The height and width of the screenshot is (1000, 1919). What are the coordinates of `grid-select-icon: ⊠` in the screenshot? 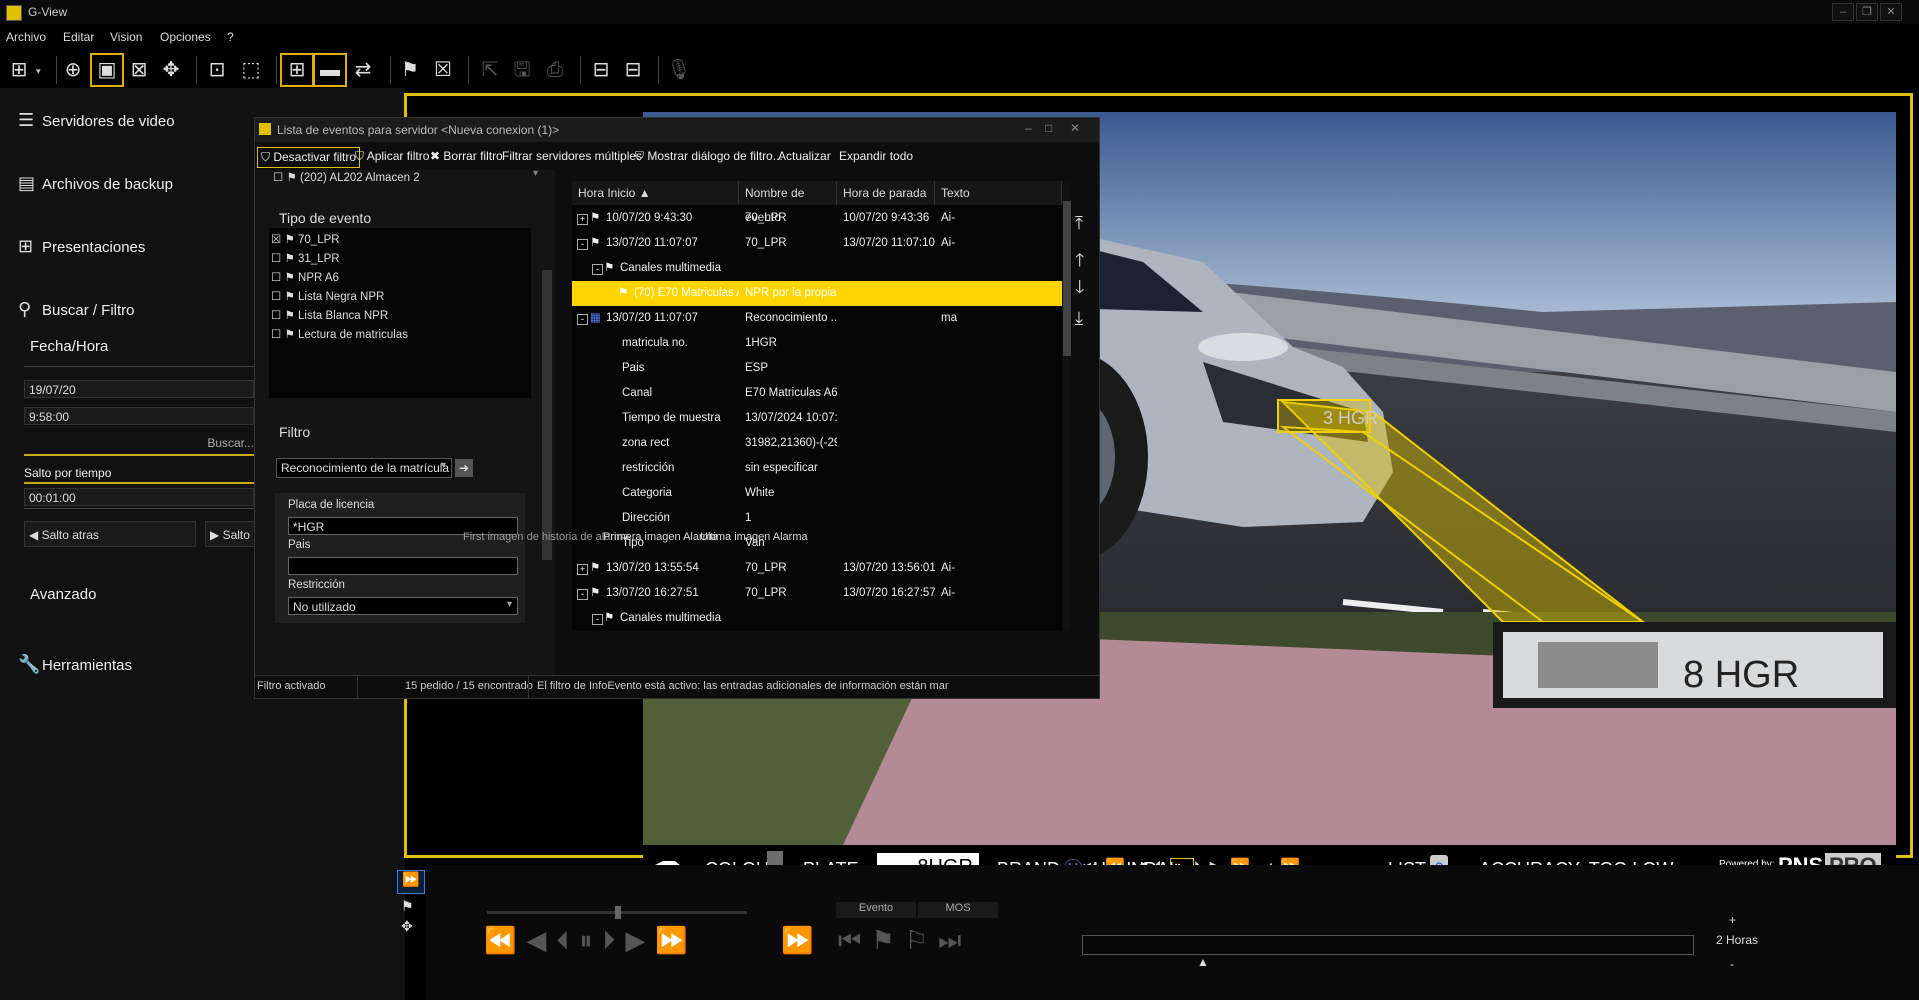 It's located at (139, 70).